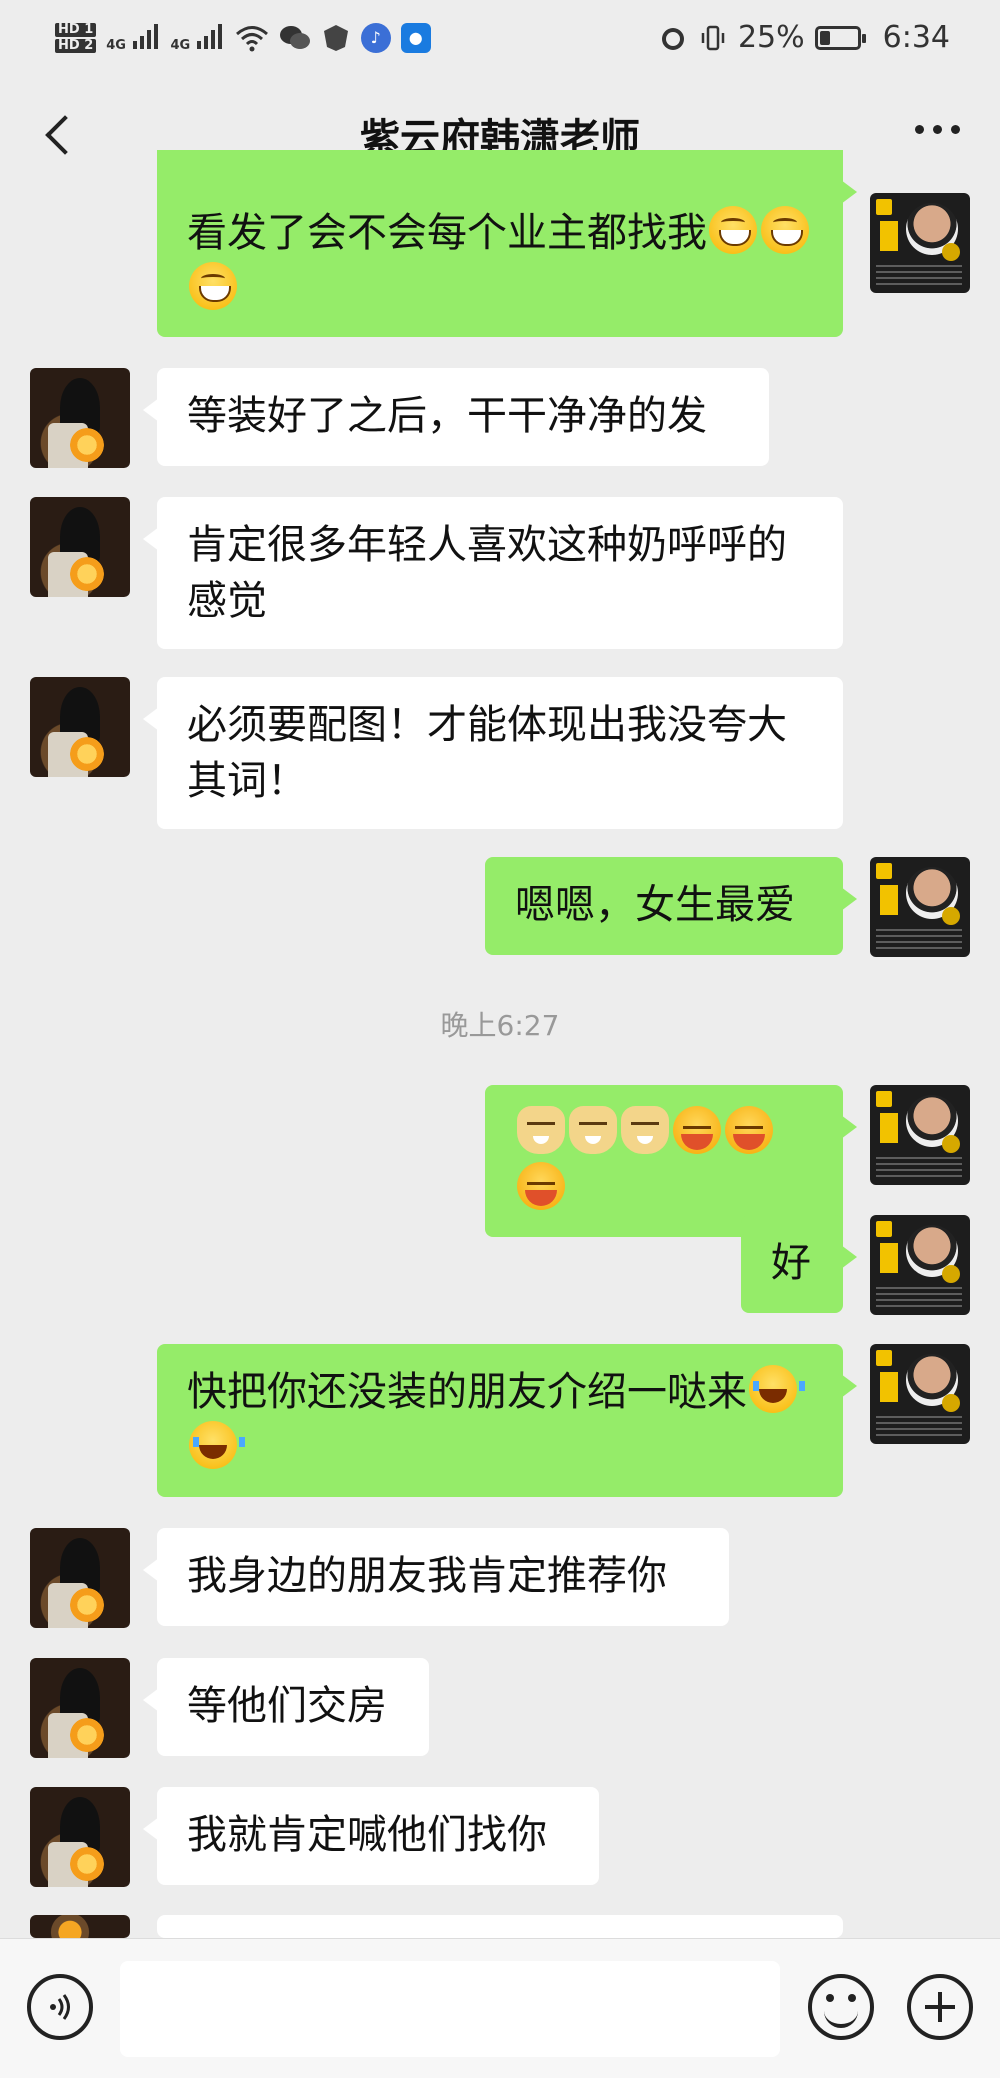  I want to click on message-text: 我身边的朋友我肯定推荐你, so click(427, 1576).